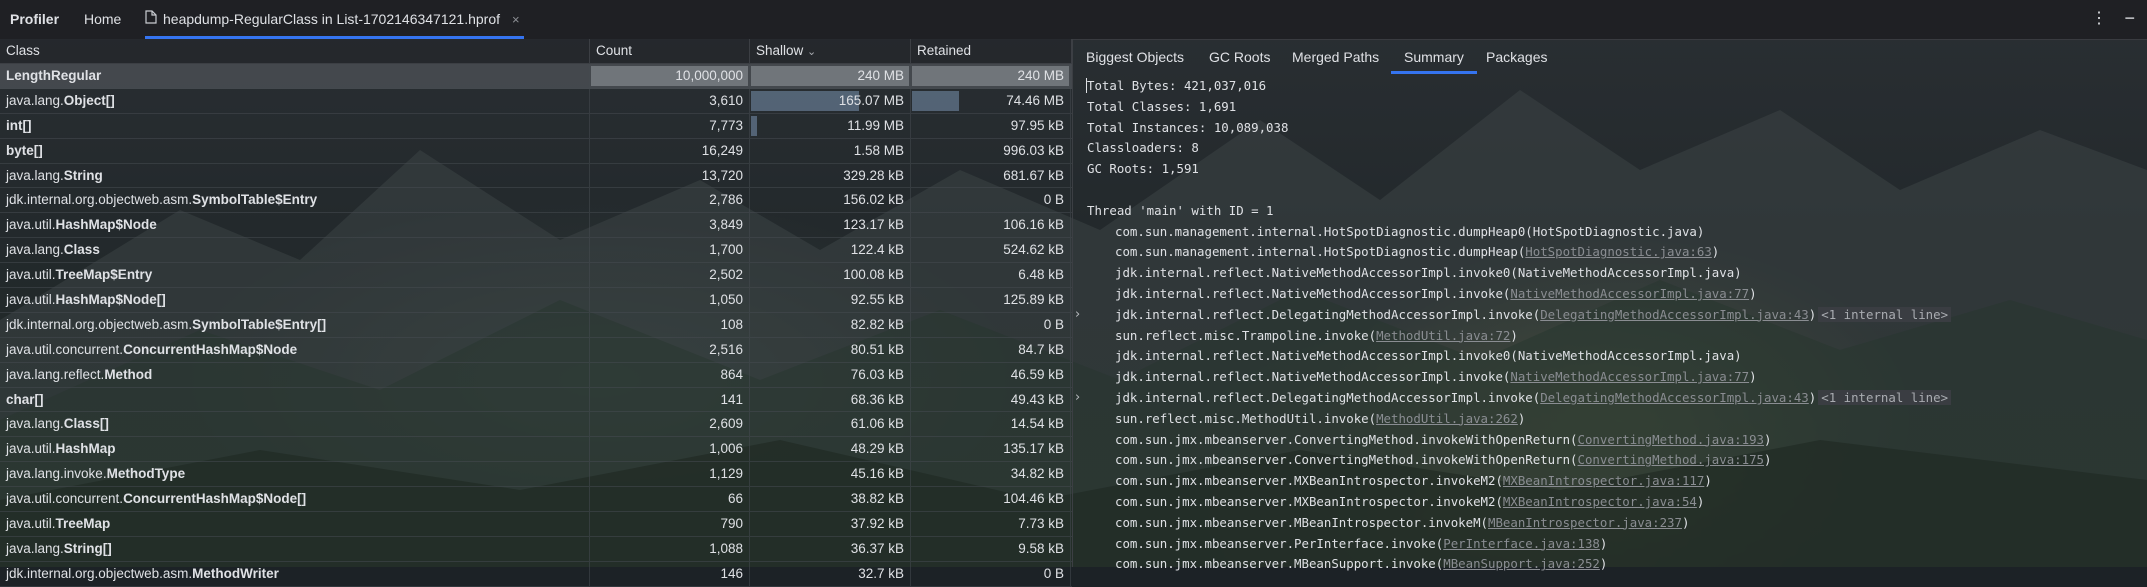 This screenshot has height=587, width=2147. I want to click on source-link: PerInterface.java:138, so click(1521, 543).